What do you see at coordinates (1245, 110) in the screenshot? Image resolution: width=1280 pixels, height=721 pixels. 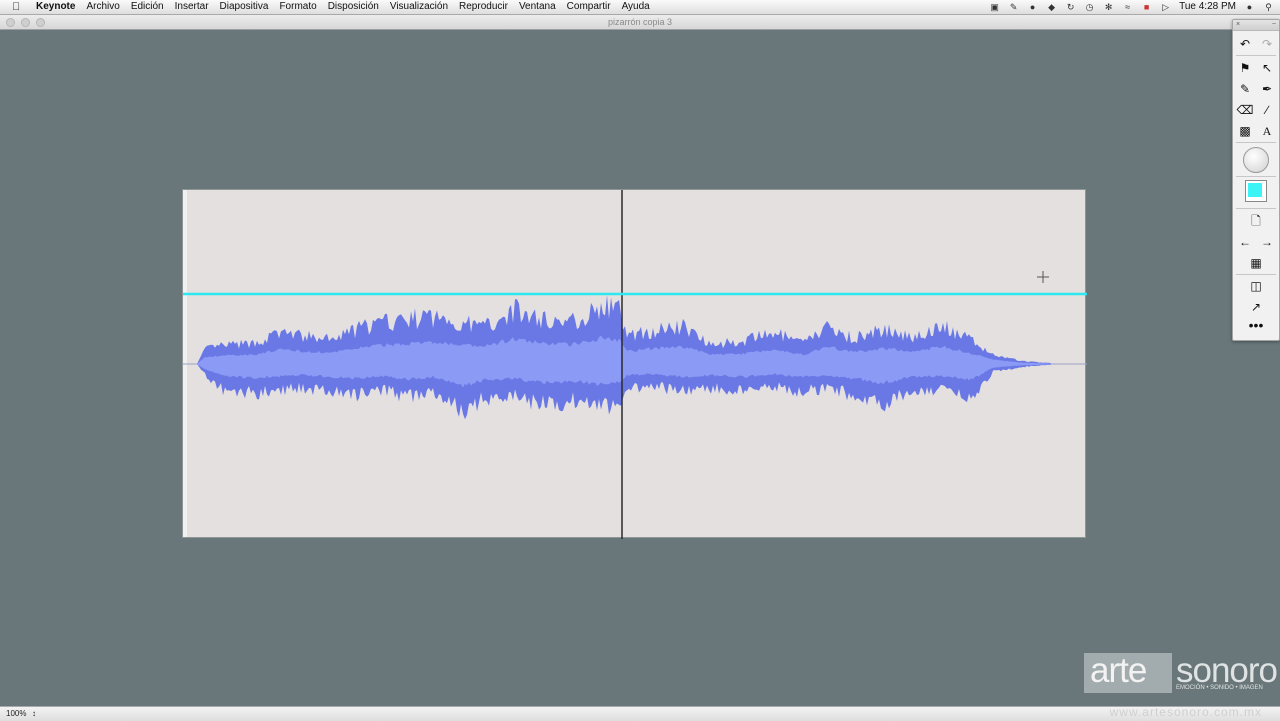 I see `eraser-icon: ⌫` at bounding box center [1245, 110].